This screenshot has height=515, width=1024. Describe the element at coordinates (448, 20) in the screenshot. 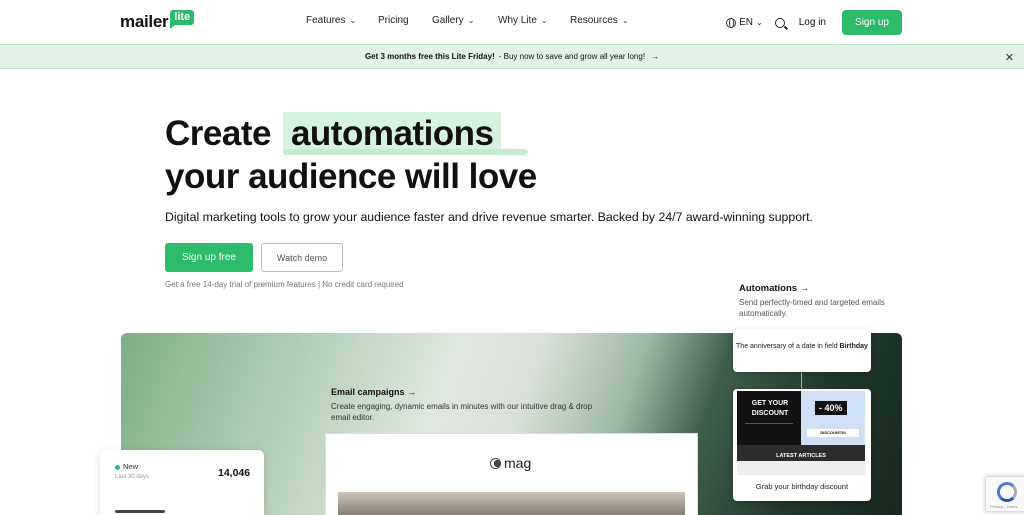

I see `nav-item-label: Gallery` at that location.